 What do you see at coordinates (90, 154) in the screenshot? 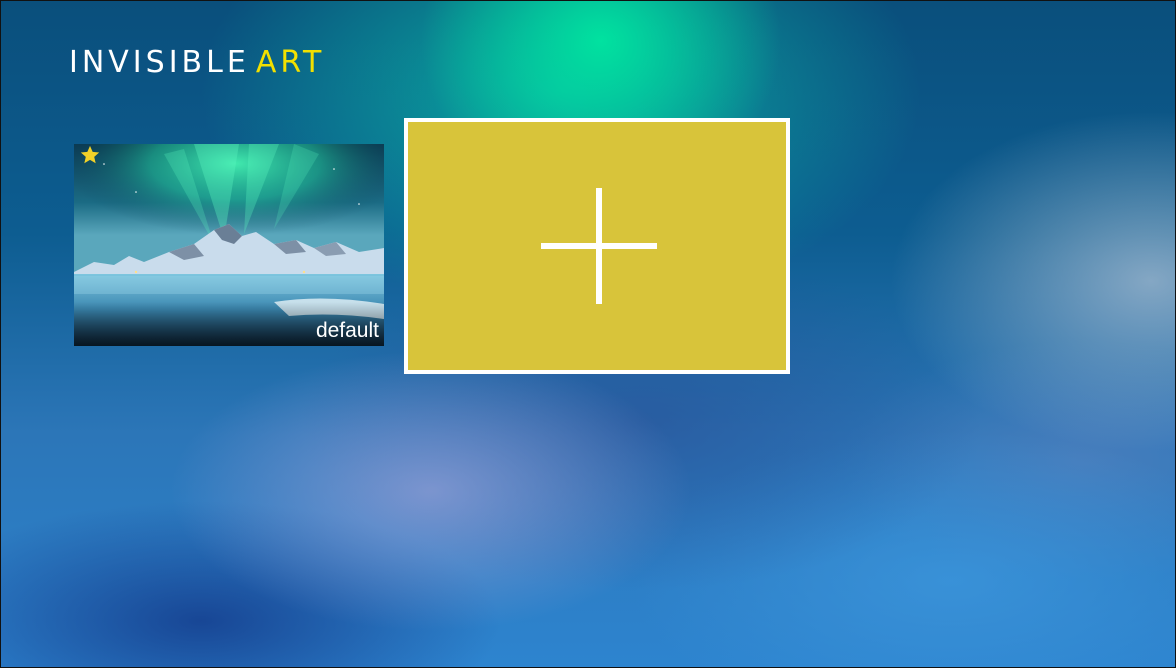
I see `star-icon` at bounding box center [90, 154].